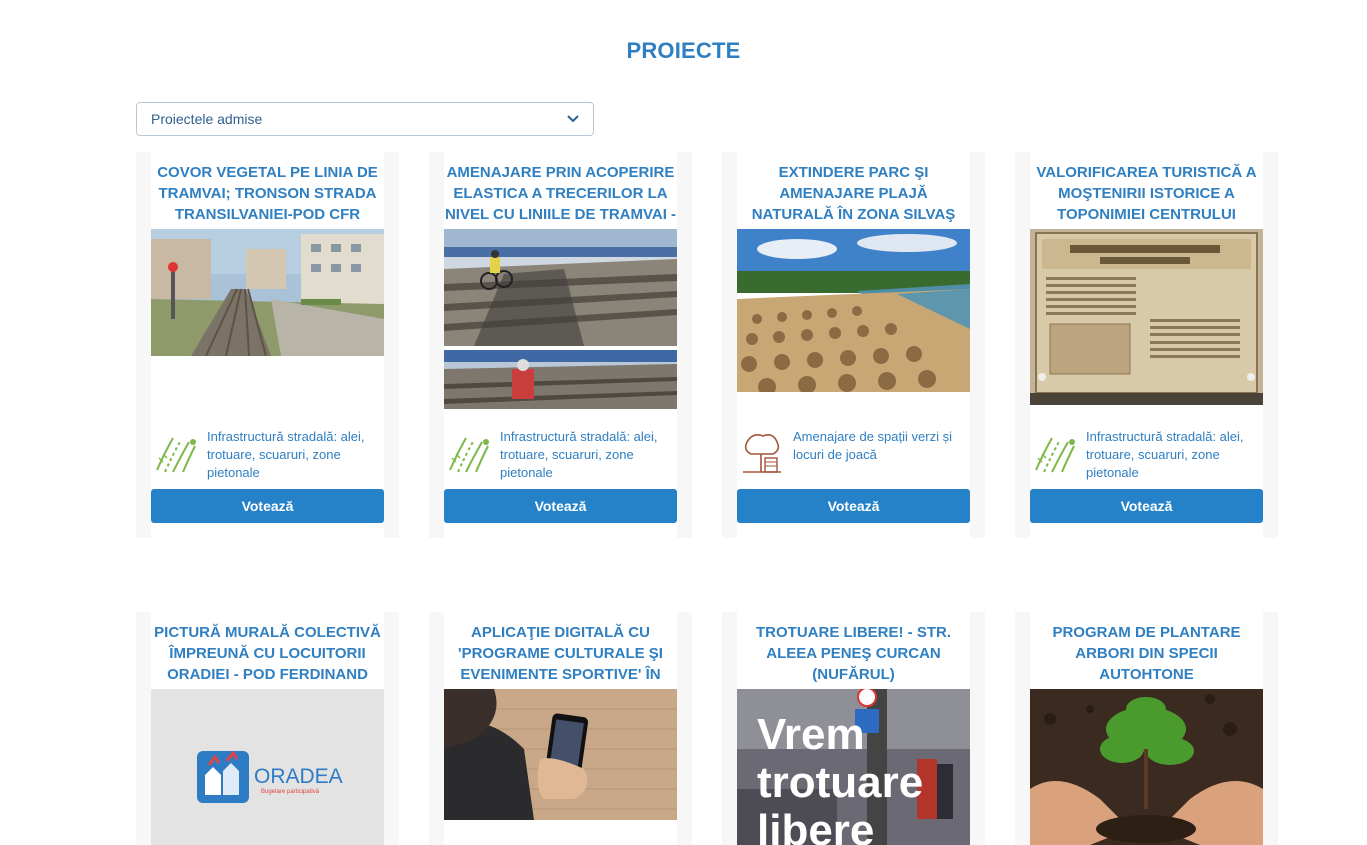  What do you see at coordinates (1146, 767) in the screenshot?
I see `project-image-tree-planting` at bounding box center [1146, 767].